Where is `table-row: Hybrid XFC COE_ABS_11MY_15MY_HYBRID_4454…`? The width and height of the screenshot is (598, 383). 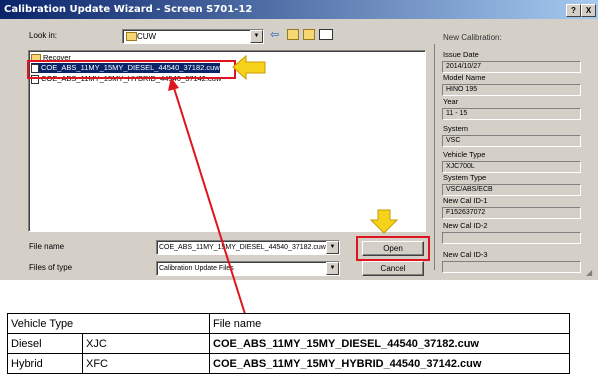 table-row: Hybrid XFC COE_ABS_11MY_15MY_HYBRID_4454… is located at coordinates (288, 363).